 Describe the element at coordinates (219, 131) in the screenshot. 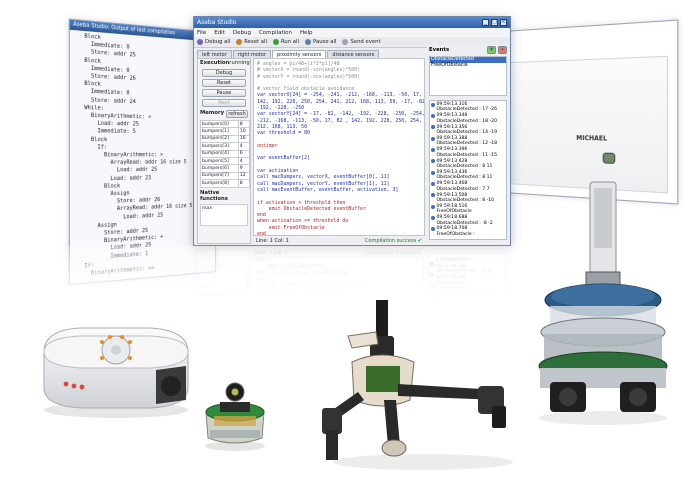

I see `memory-variable-name: bumpers[1]` at that location.